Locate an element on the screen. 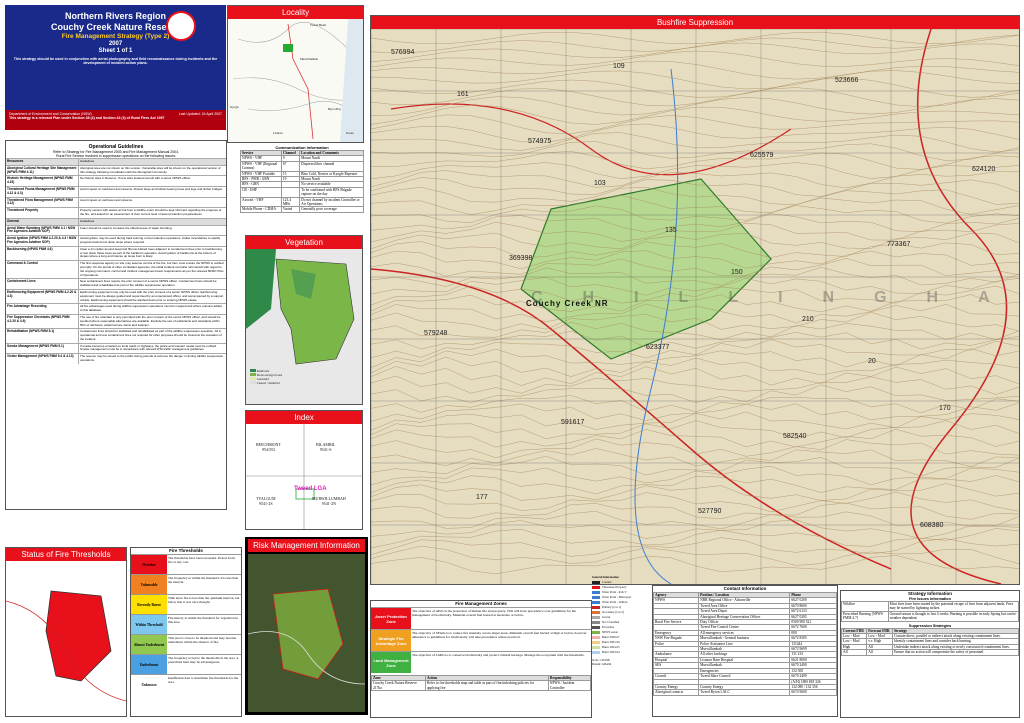  town-label: Ocean is located at coordinates (350, 133).